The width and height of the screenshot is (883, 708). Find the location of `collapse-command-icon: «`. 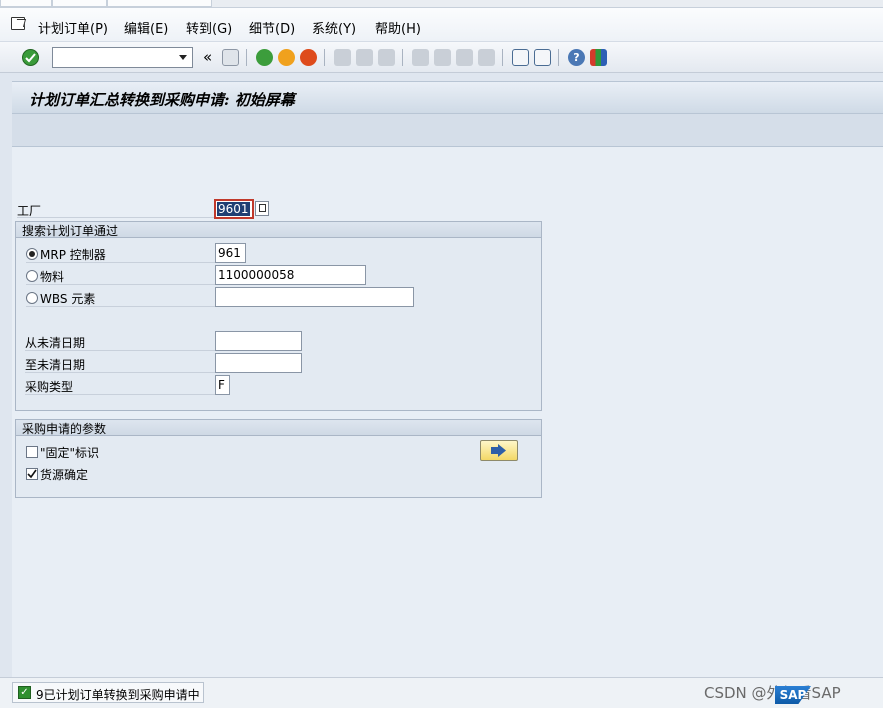

collapse-command-icon: « is located at coordinates (207, 57).